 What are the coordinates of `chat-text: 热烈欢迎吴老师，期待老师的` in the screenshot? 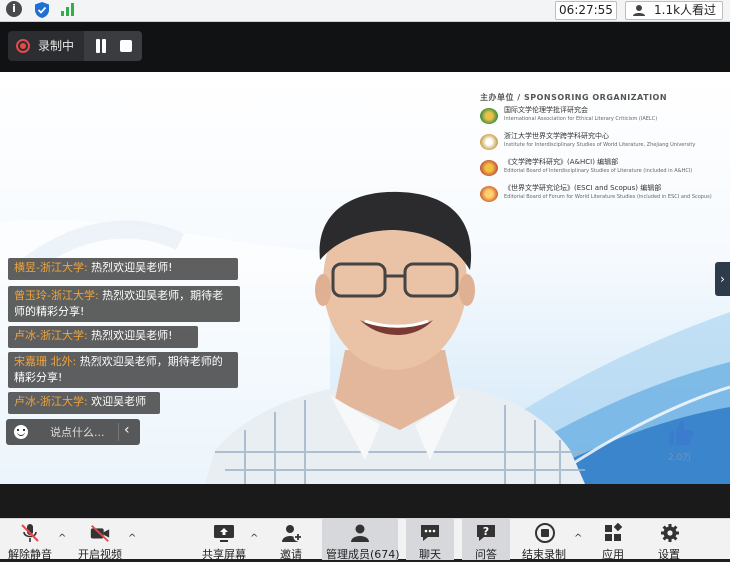 It's located at (149, 361).